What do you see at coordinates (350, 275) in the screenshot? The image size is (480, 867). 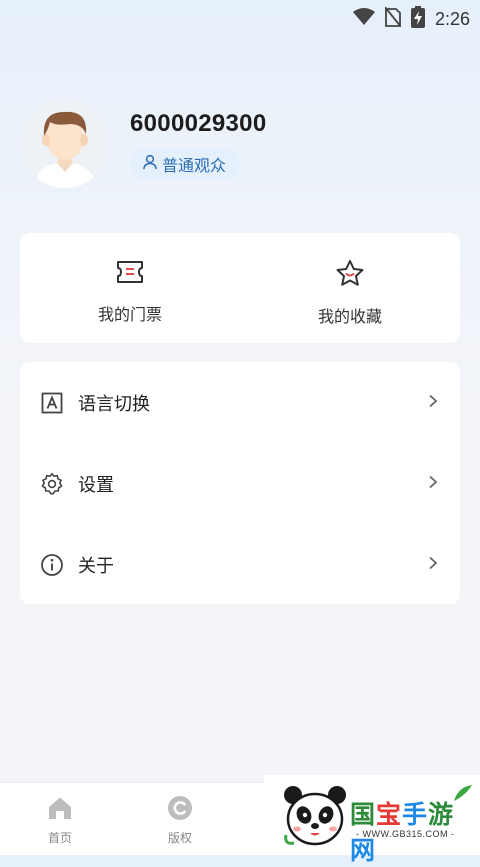 I see `star-icon` at bounding box center [350, 275].